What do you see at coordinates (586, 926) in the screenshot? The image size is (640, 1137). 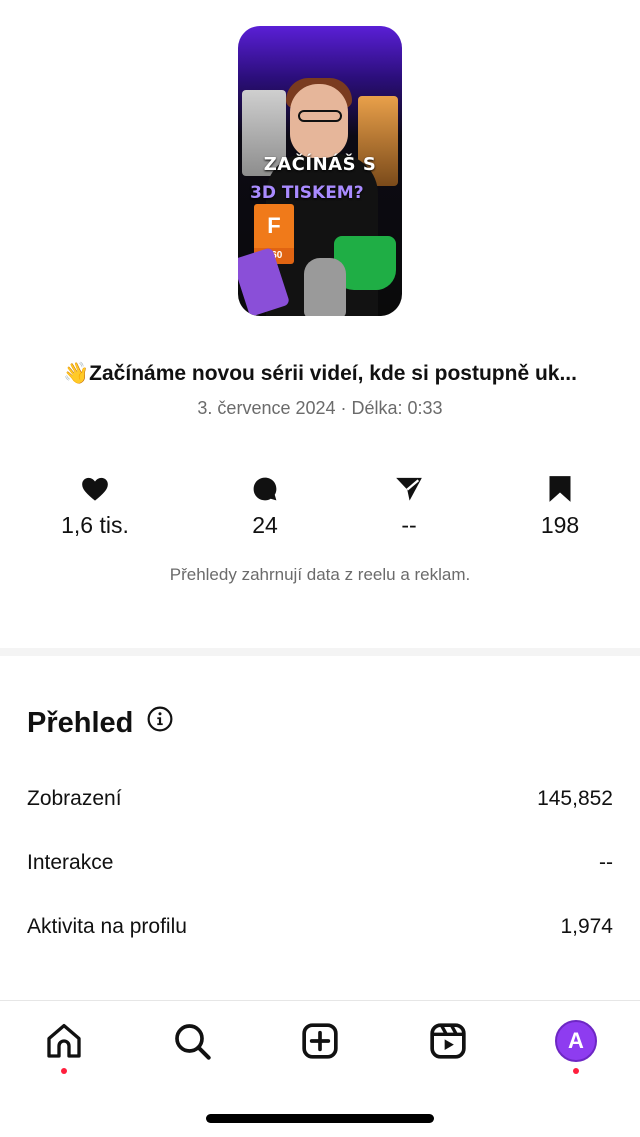 I see `row-value: 1,974` at bounding box center [586, 926].